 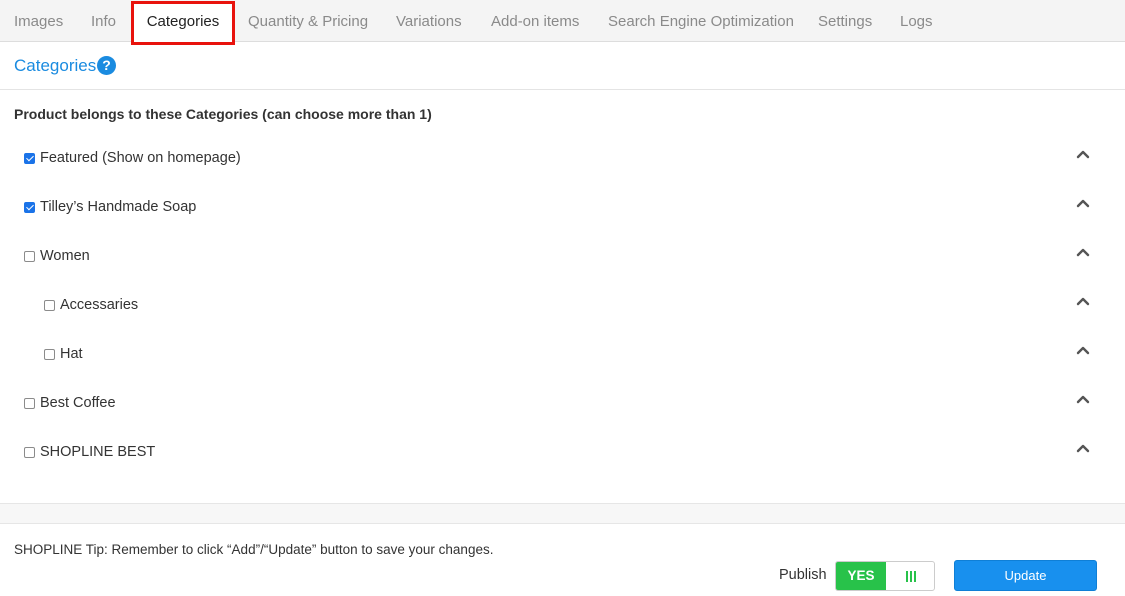 I want to click on tab-quantity-pricing: Quantity & Pricing, so click(x=308, y=21).